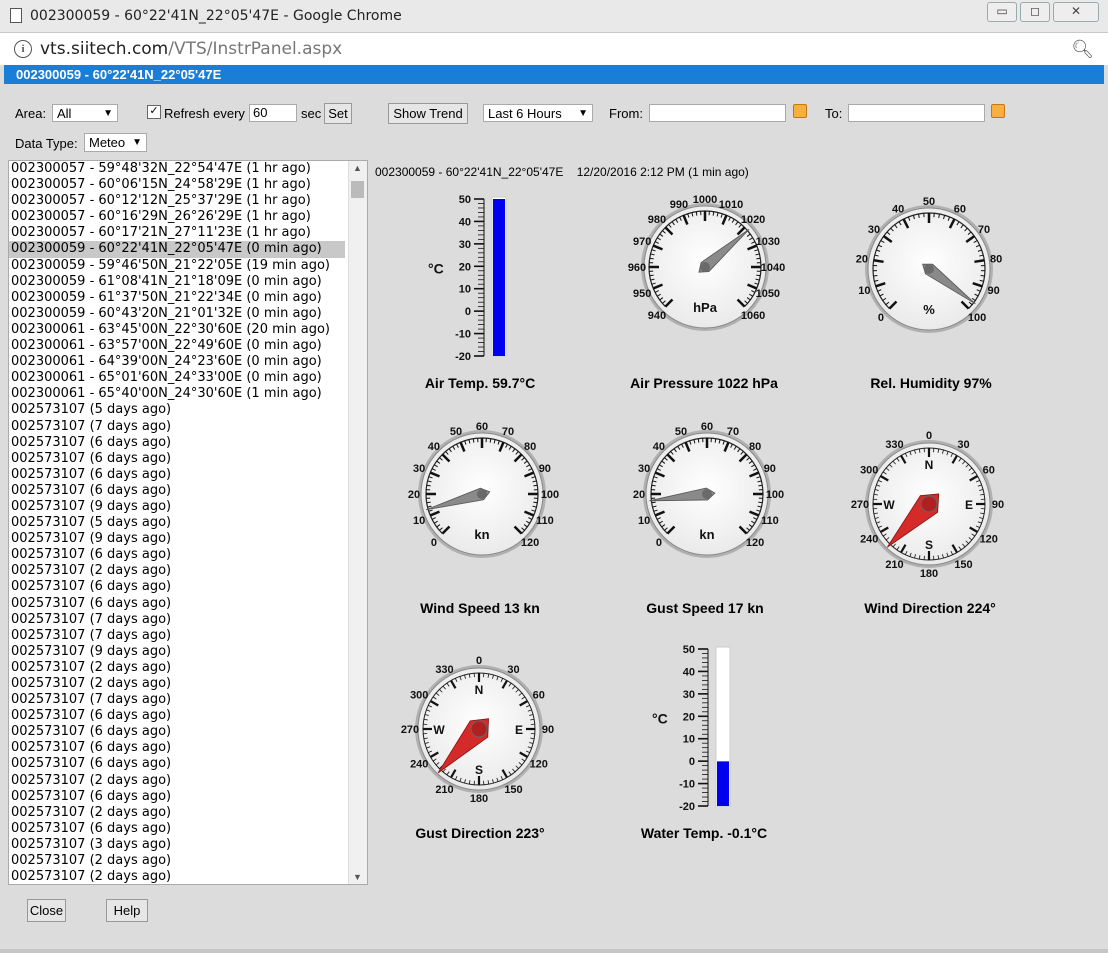  Describe the element at coordinates (477, 730) in the screenshot. I see `gust-direction-gauge: 0 30 60 90 120 150 180 210 240 270 300 330 N E S W` at that location.